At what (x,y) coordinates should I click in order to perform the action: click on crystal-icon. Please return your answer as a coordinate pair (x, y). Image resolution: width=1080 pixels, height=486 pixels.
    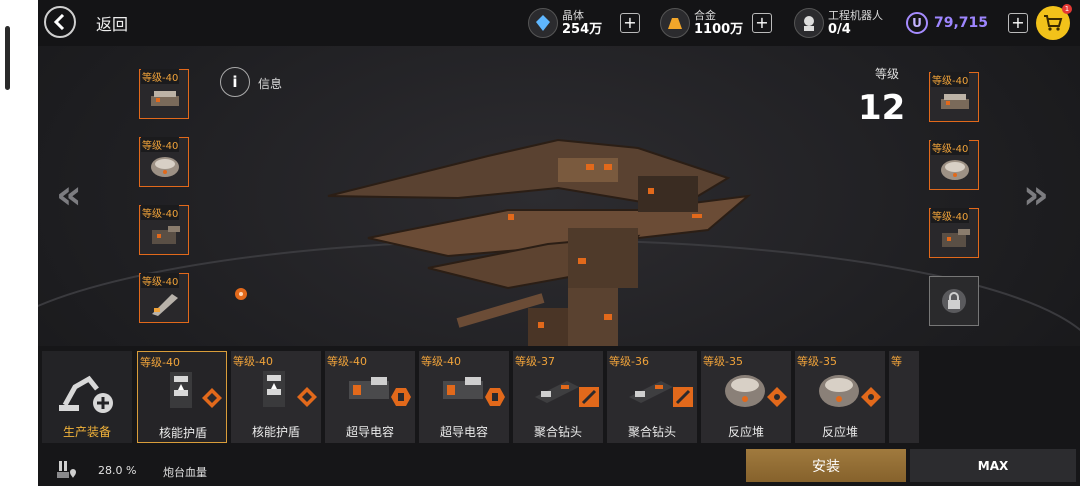
    Looking at the image, I should click on (543, 23).